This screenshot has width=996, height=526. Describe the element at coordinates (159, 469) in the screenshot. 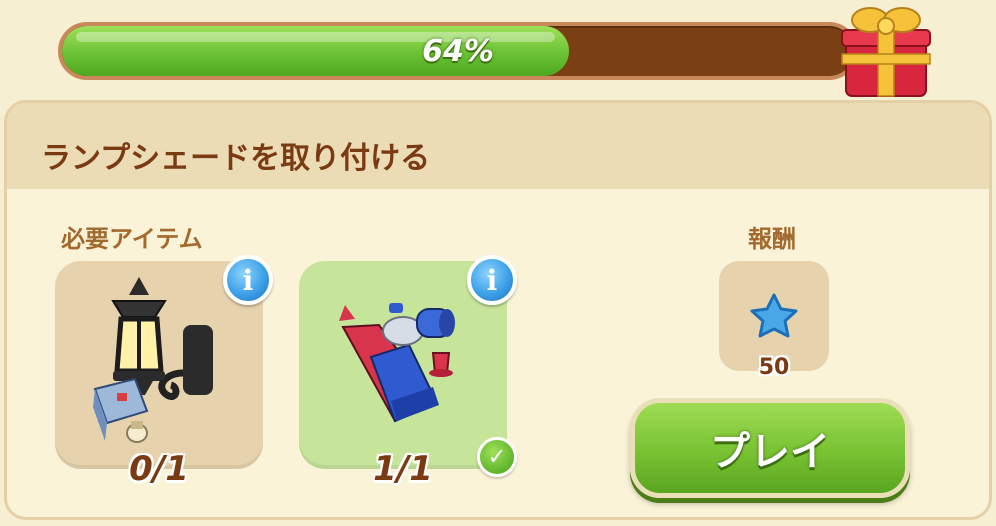

I see `lamp-count: 0/1` at that location.